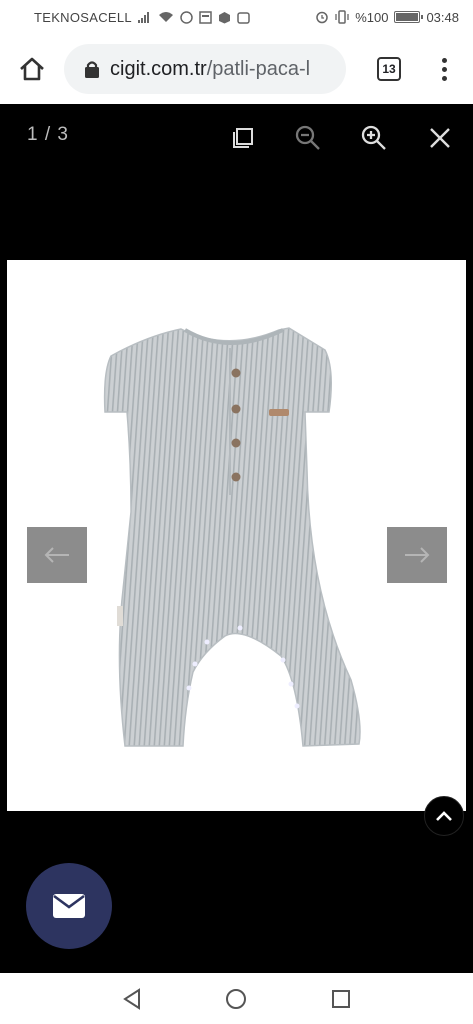  I want to click on mail-icon, so click(69, 906).